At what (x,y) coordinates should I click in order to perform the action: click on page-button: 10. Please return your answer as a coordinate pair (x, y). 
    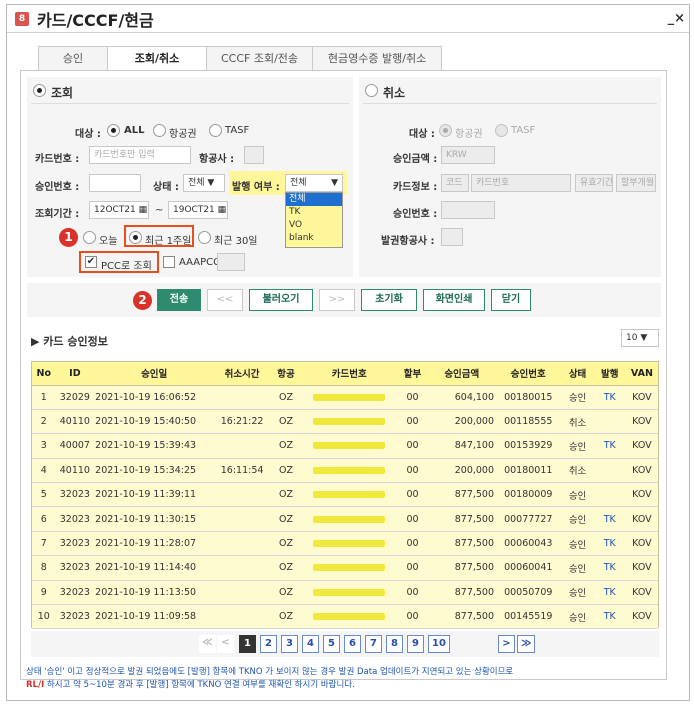
    Looking at the image, I should click on (439, 644).